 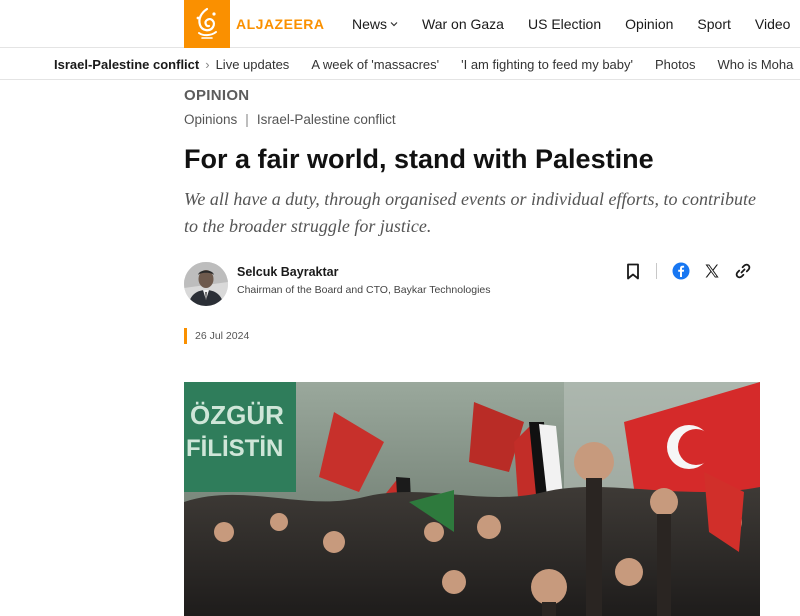 I want to click on section-kicker: OPINION, so click(x=216, y=95).